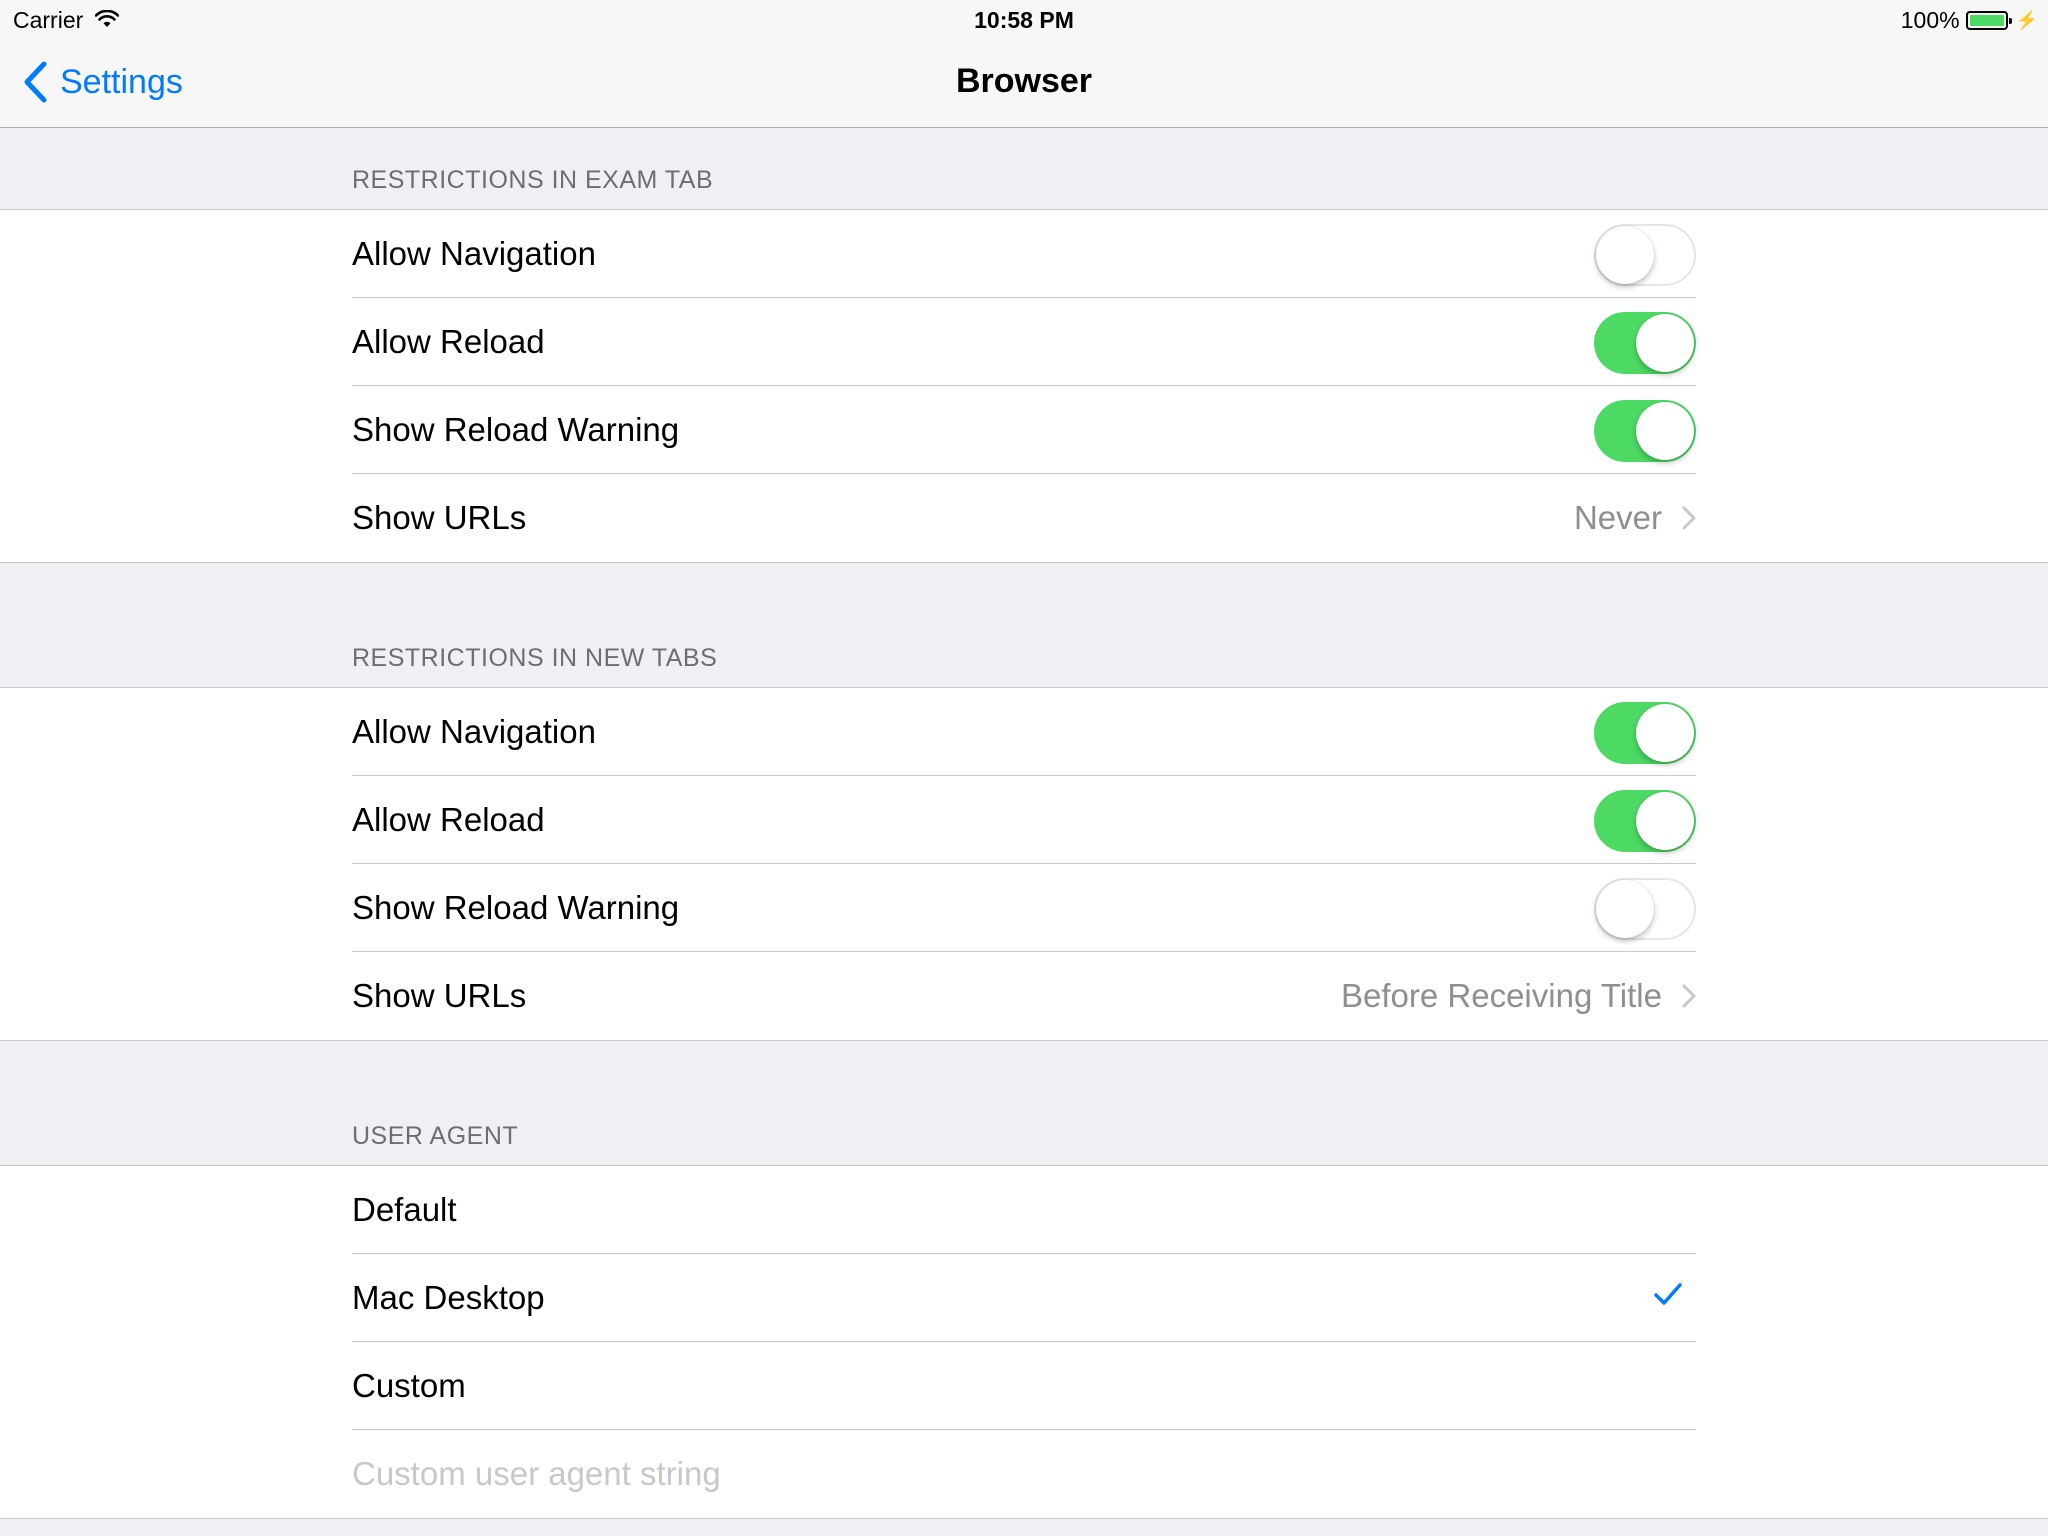  What do you see at coordinates (1501, 995) in the screenshot?
I see `detail-value: Before Receiving Title` at bounding box center [1501, 995].